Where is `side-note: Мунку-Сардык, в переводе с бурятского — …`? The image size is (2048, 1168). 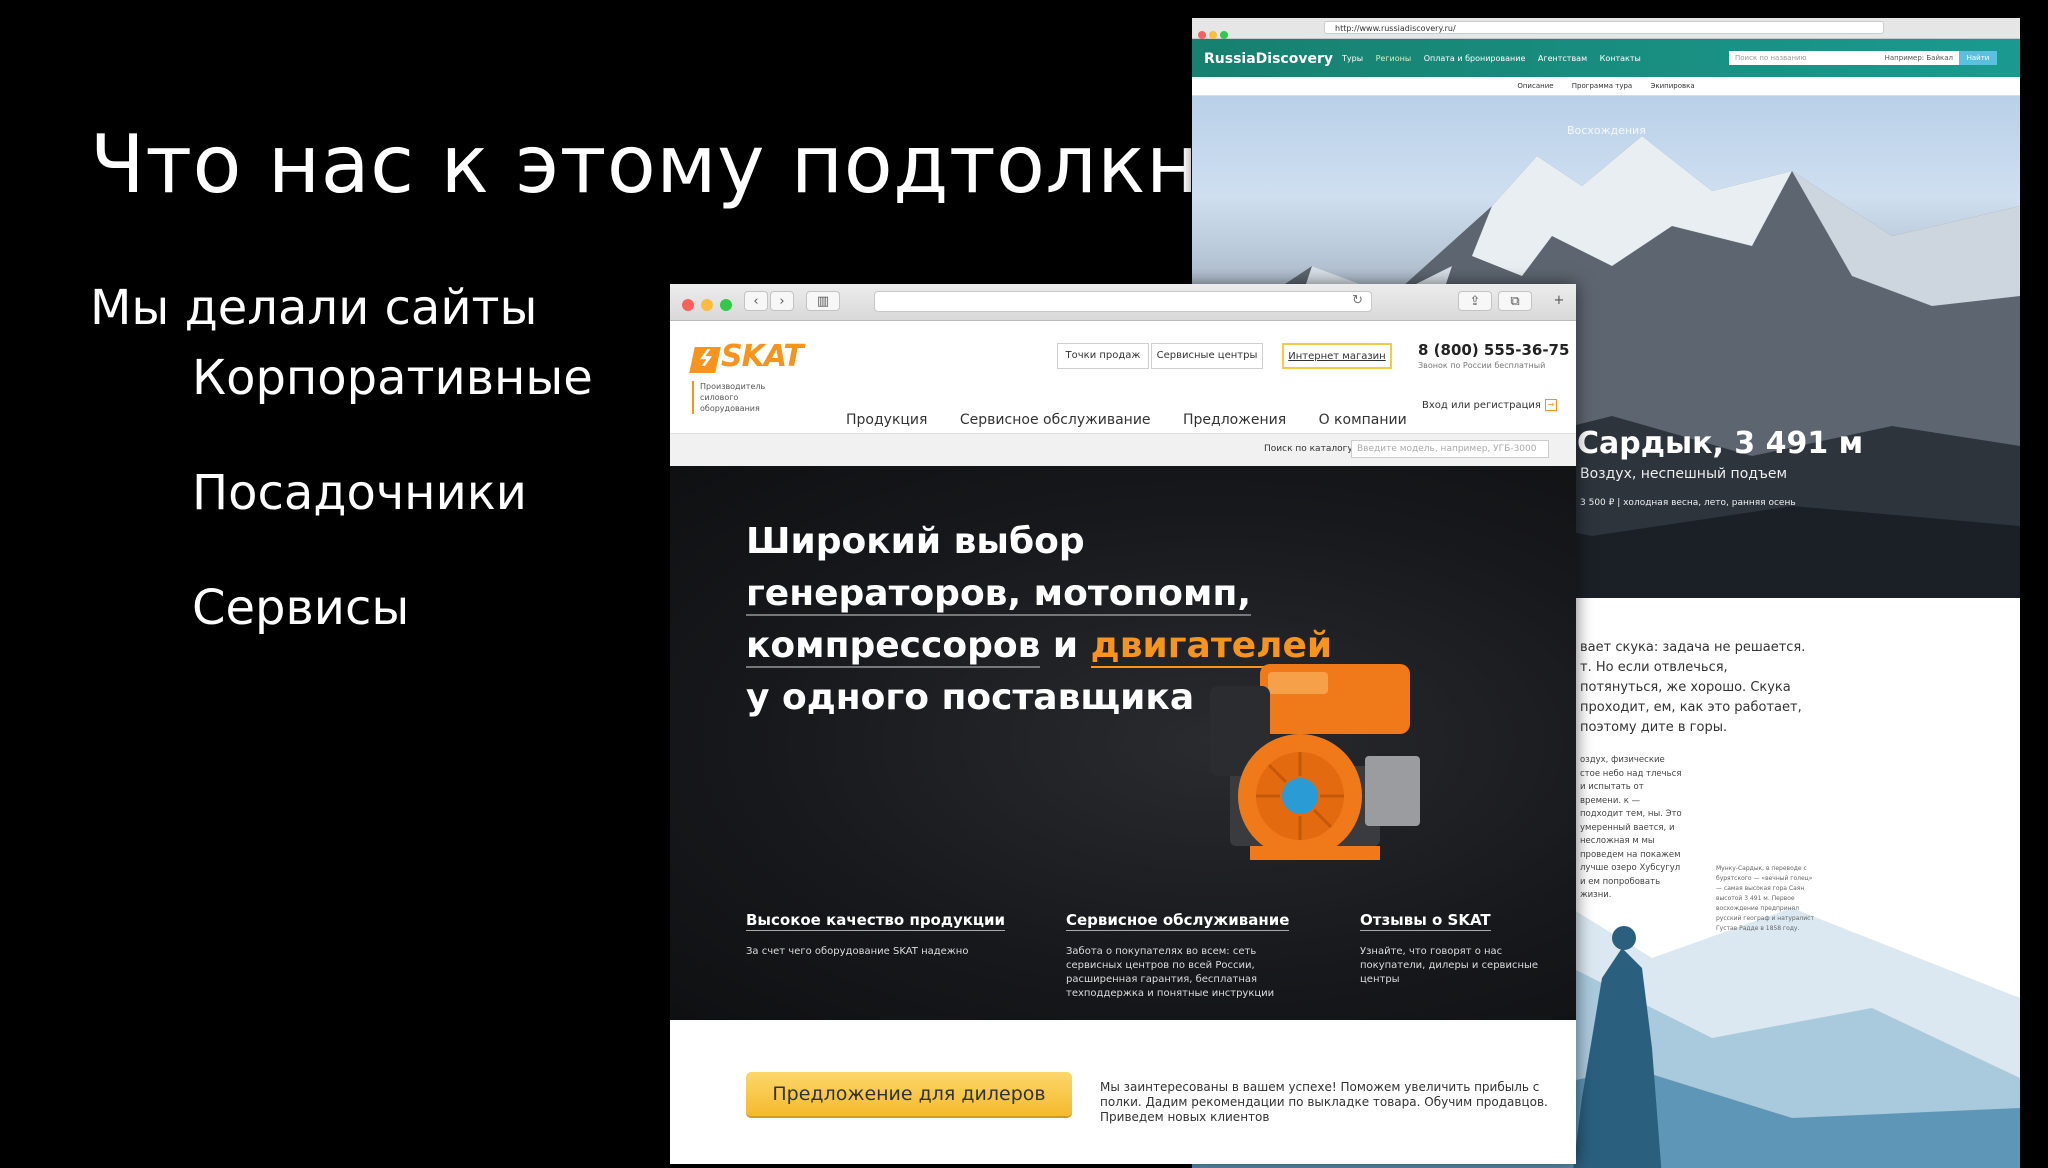 side-note: Мунку-Сардык, в переводе с бурятского — … is located at coordinates (1765, 898).